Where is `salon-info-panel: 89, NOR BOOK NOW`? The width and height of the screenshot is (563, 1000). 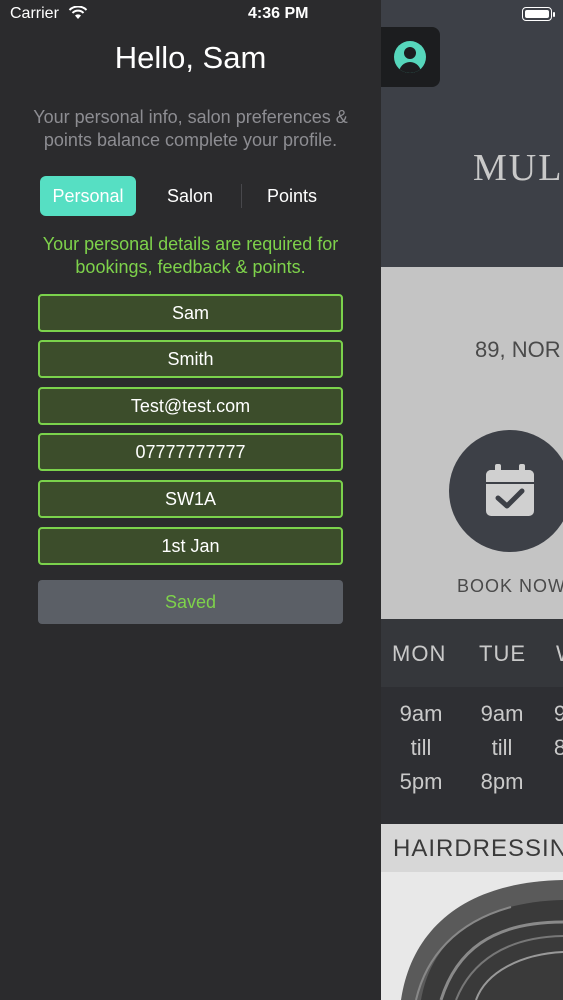 salon-info-panel: 89, NOR BOOK NOW is located at coordinates (472, 443).